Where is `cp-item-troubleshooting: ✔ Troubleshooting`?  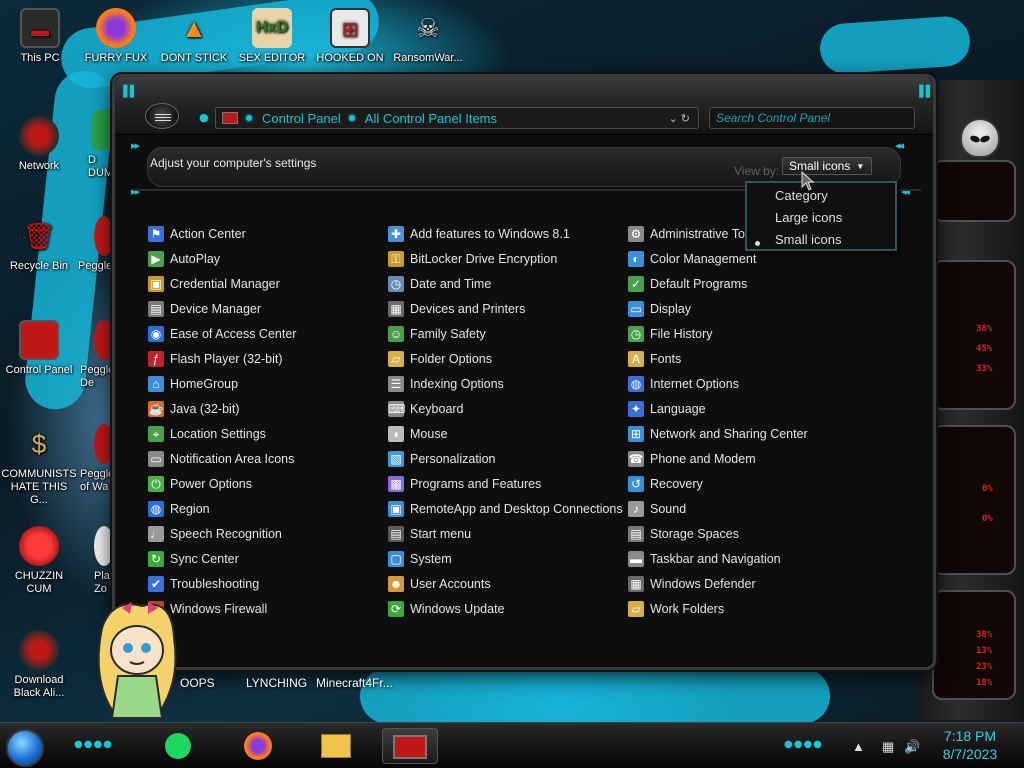 cp-item-troubleshooting: ✔ Troubleshooting is located at coordinates (203, 584).